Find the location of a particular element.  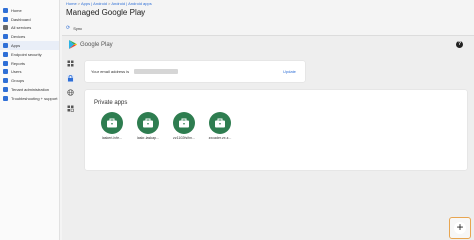

page-title: Managed Google Play is located at coordinates (106, 12).